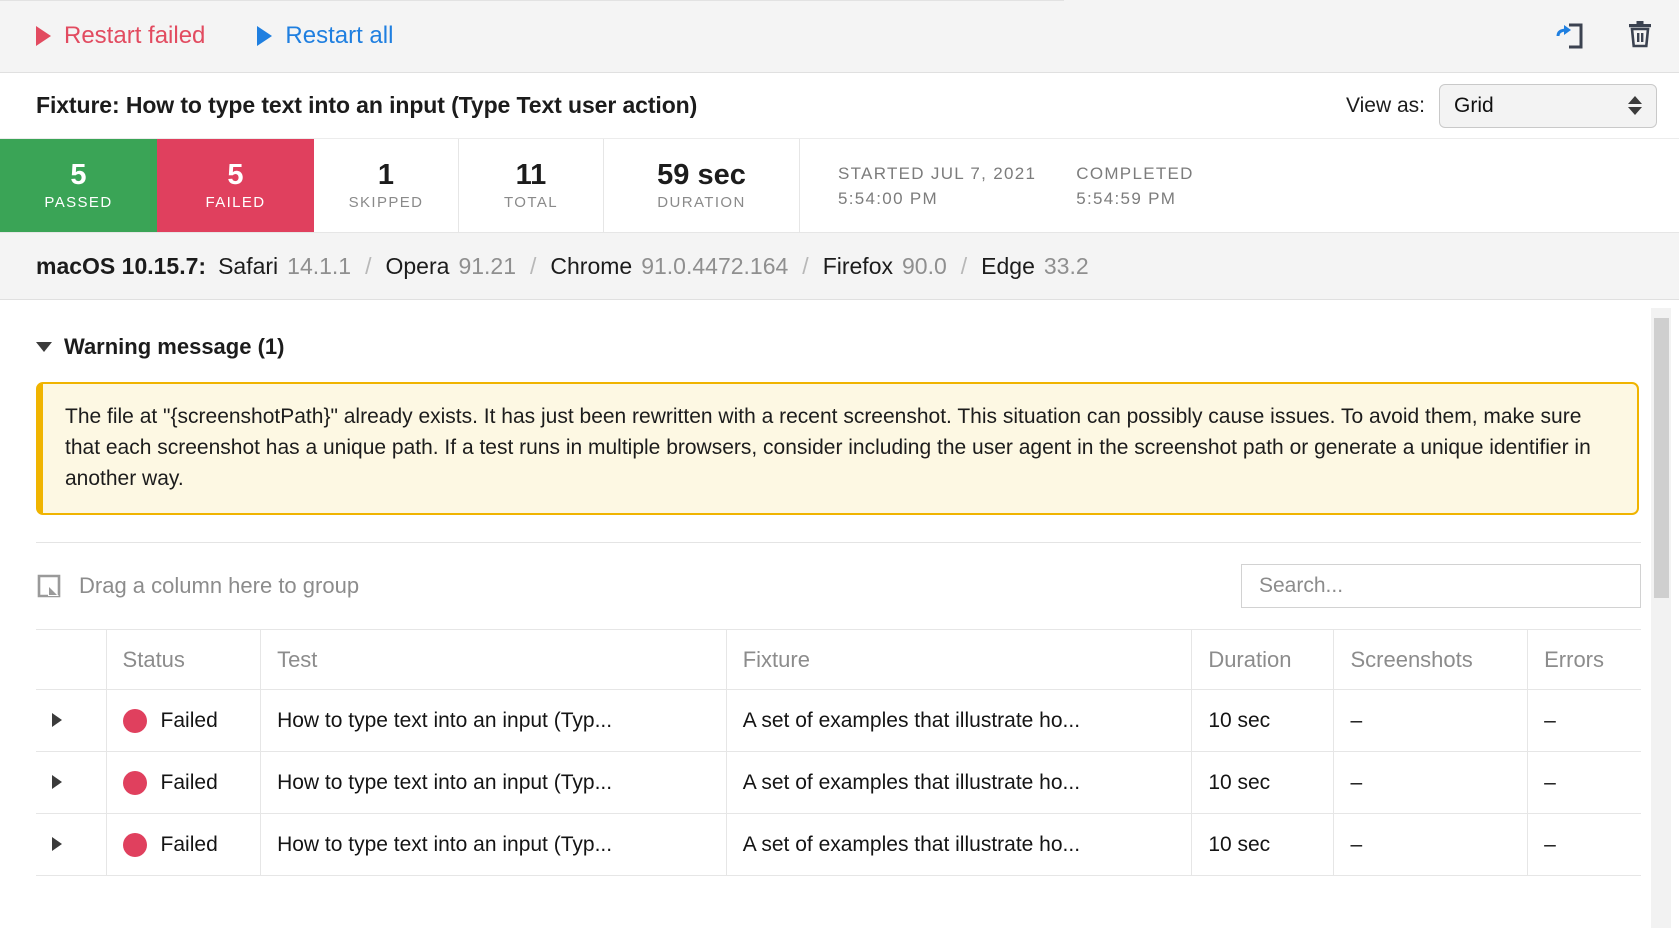  Describe the element at coordinates (184, 659) in the screenshot. I see `column-header-status: Status` at that location.